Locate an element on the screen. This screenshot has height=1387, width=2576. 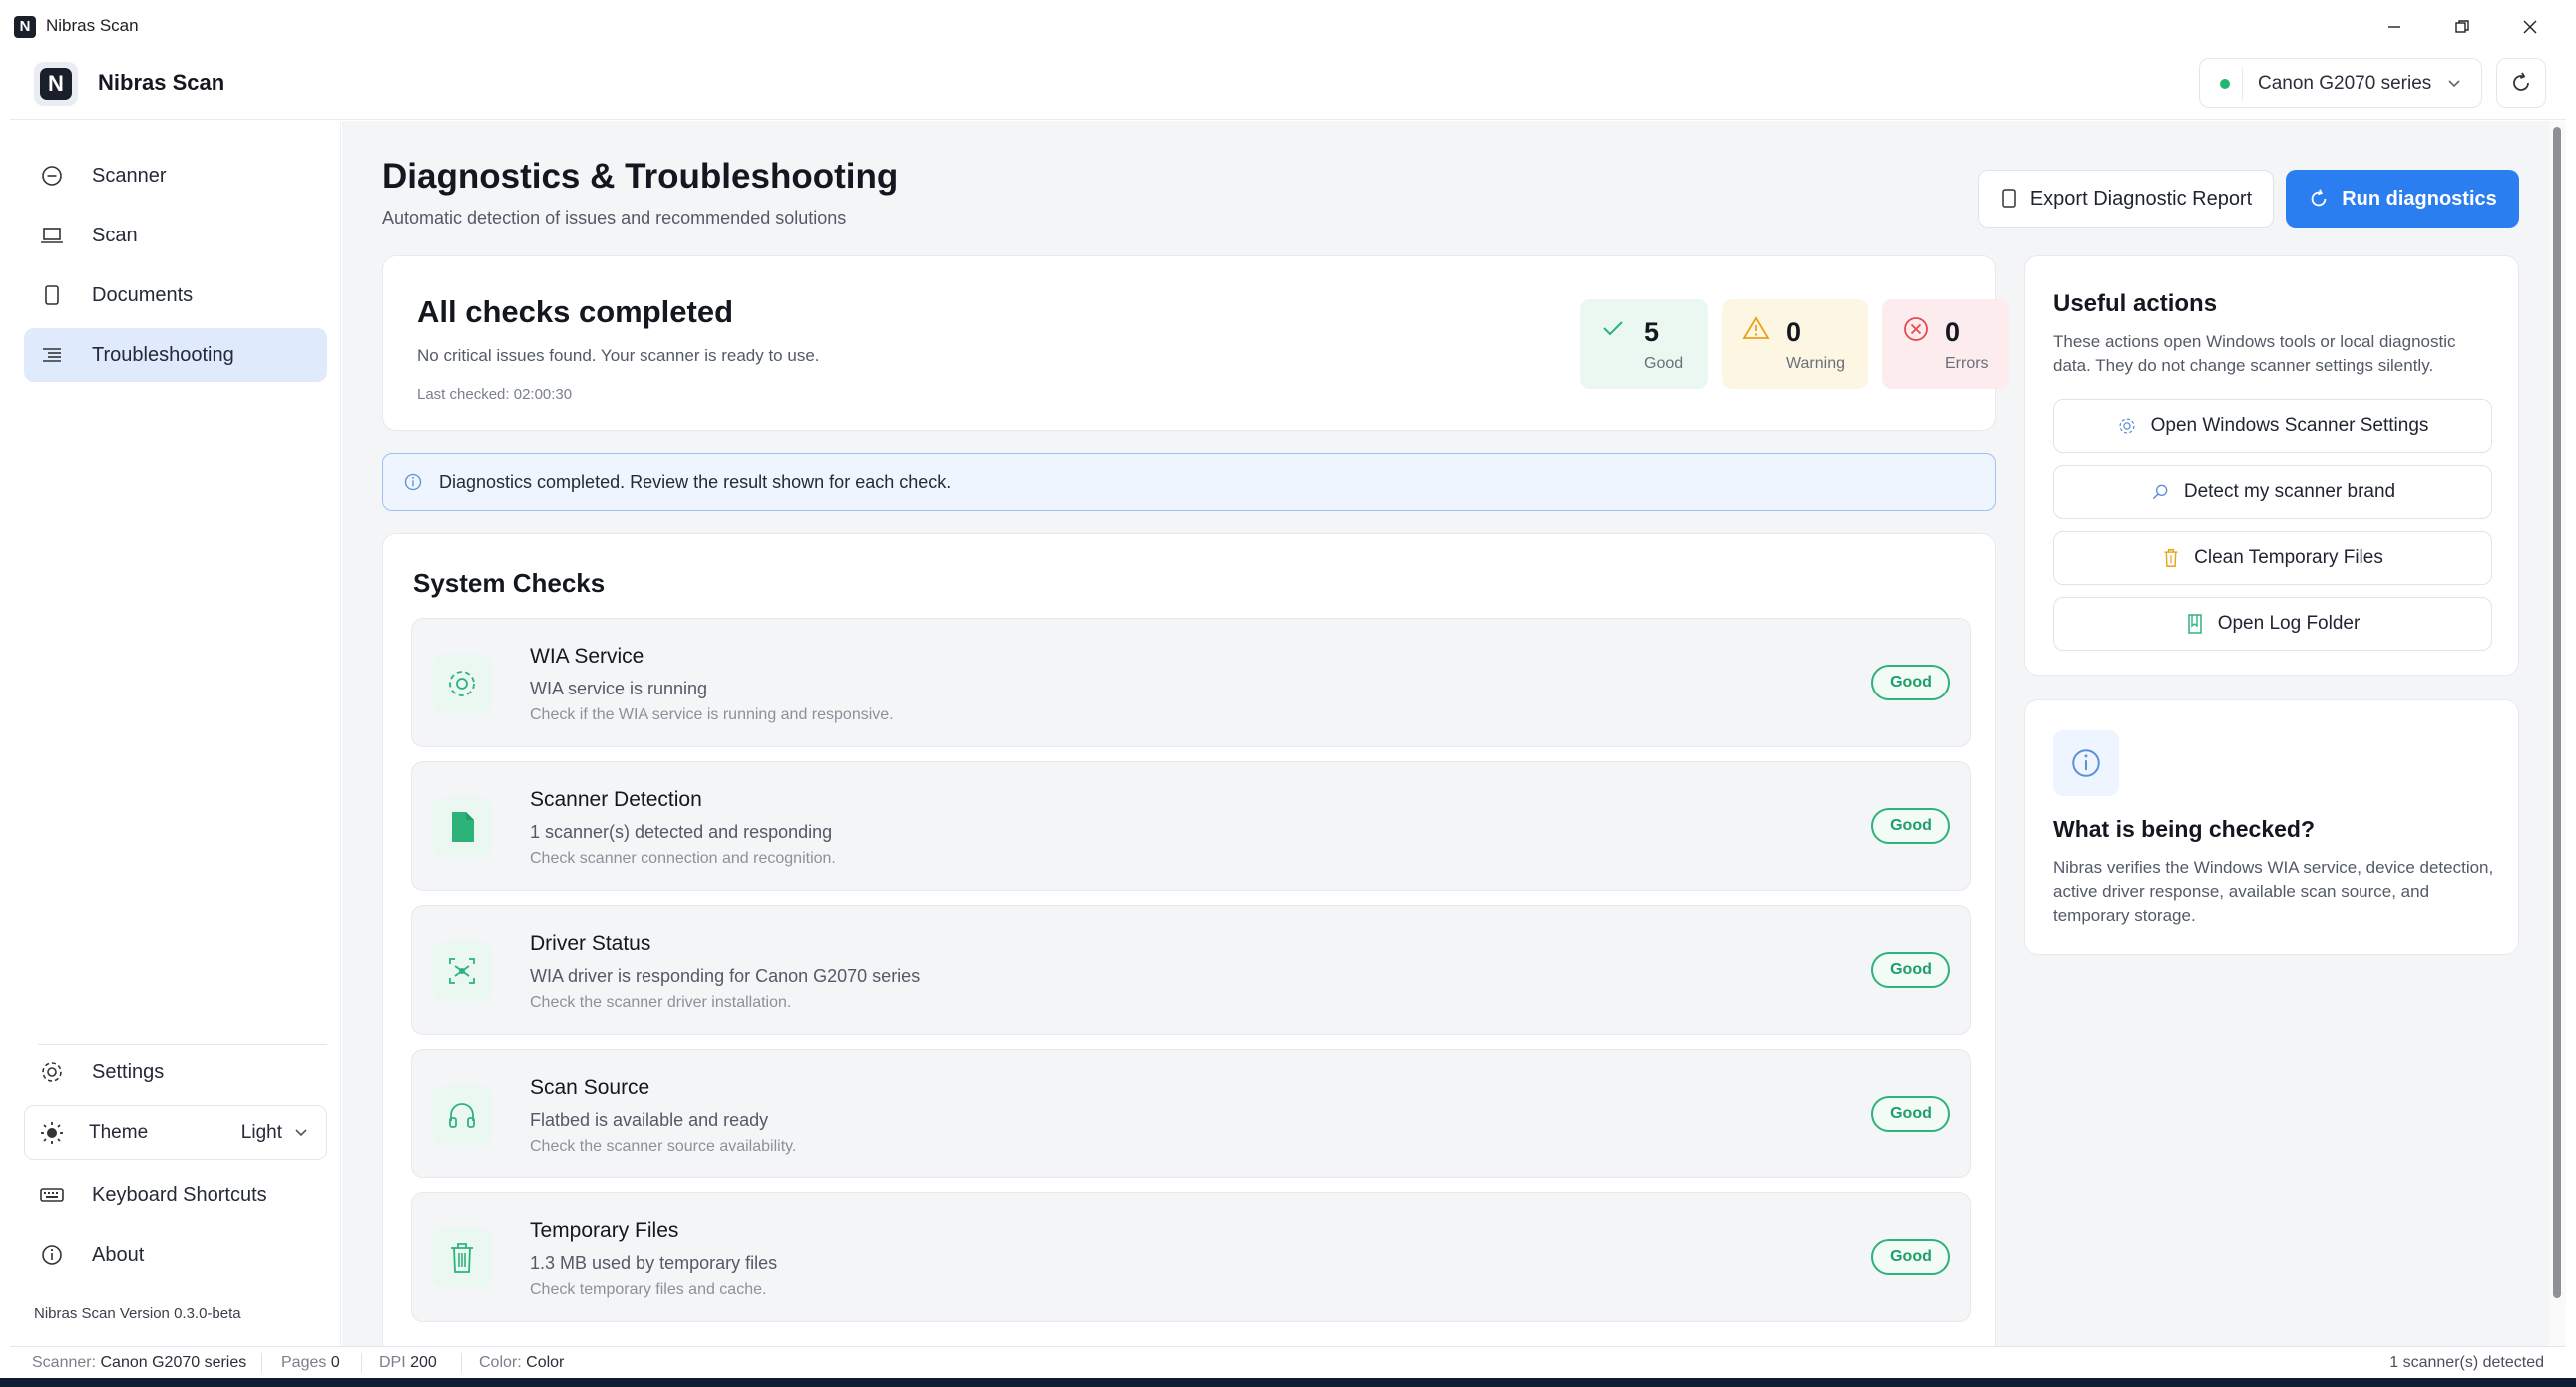
sidebar-item-keyboard-shortcuts: Keyboard Shortcuts is located at coordinates (175, 1195).